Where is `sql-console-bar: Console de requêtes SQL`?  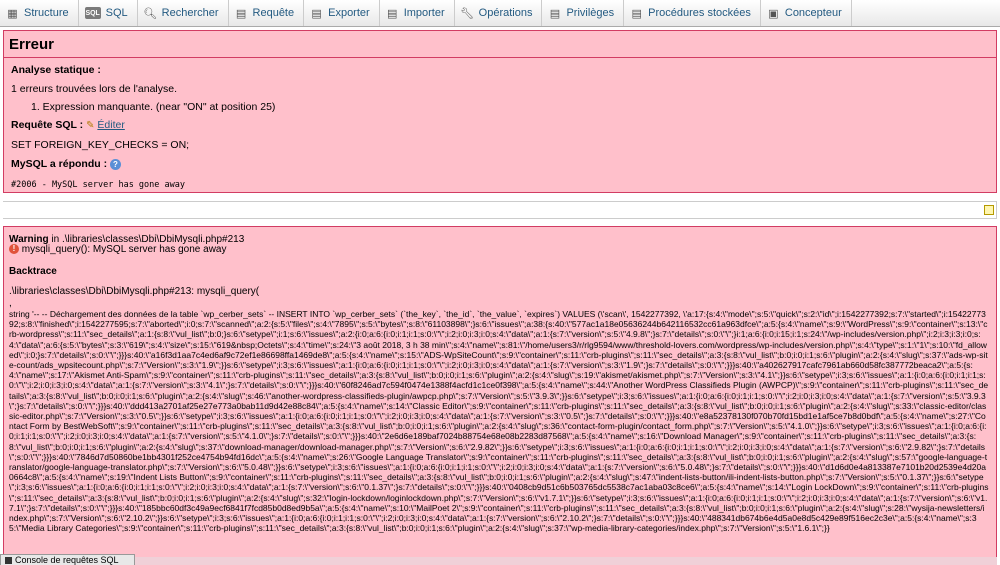
sql-console-bar: Console de requêtes SQL is located at coordinates (67, 559).